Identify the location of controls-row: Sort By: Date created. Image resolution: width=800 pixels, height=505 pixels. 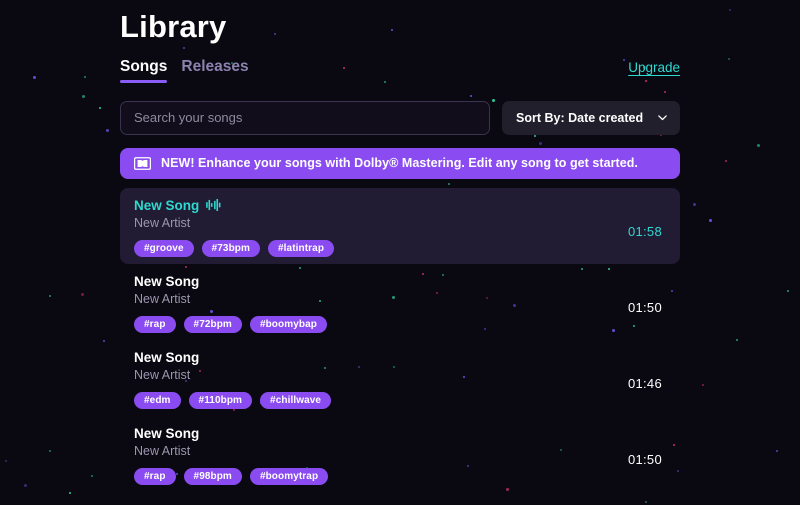
(400, 117).